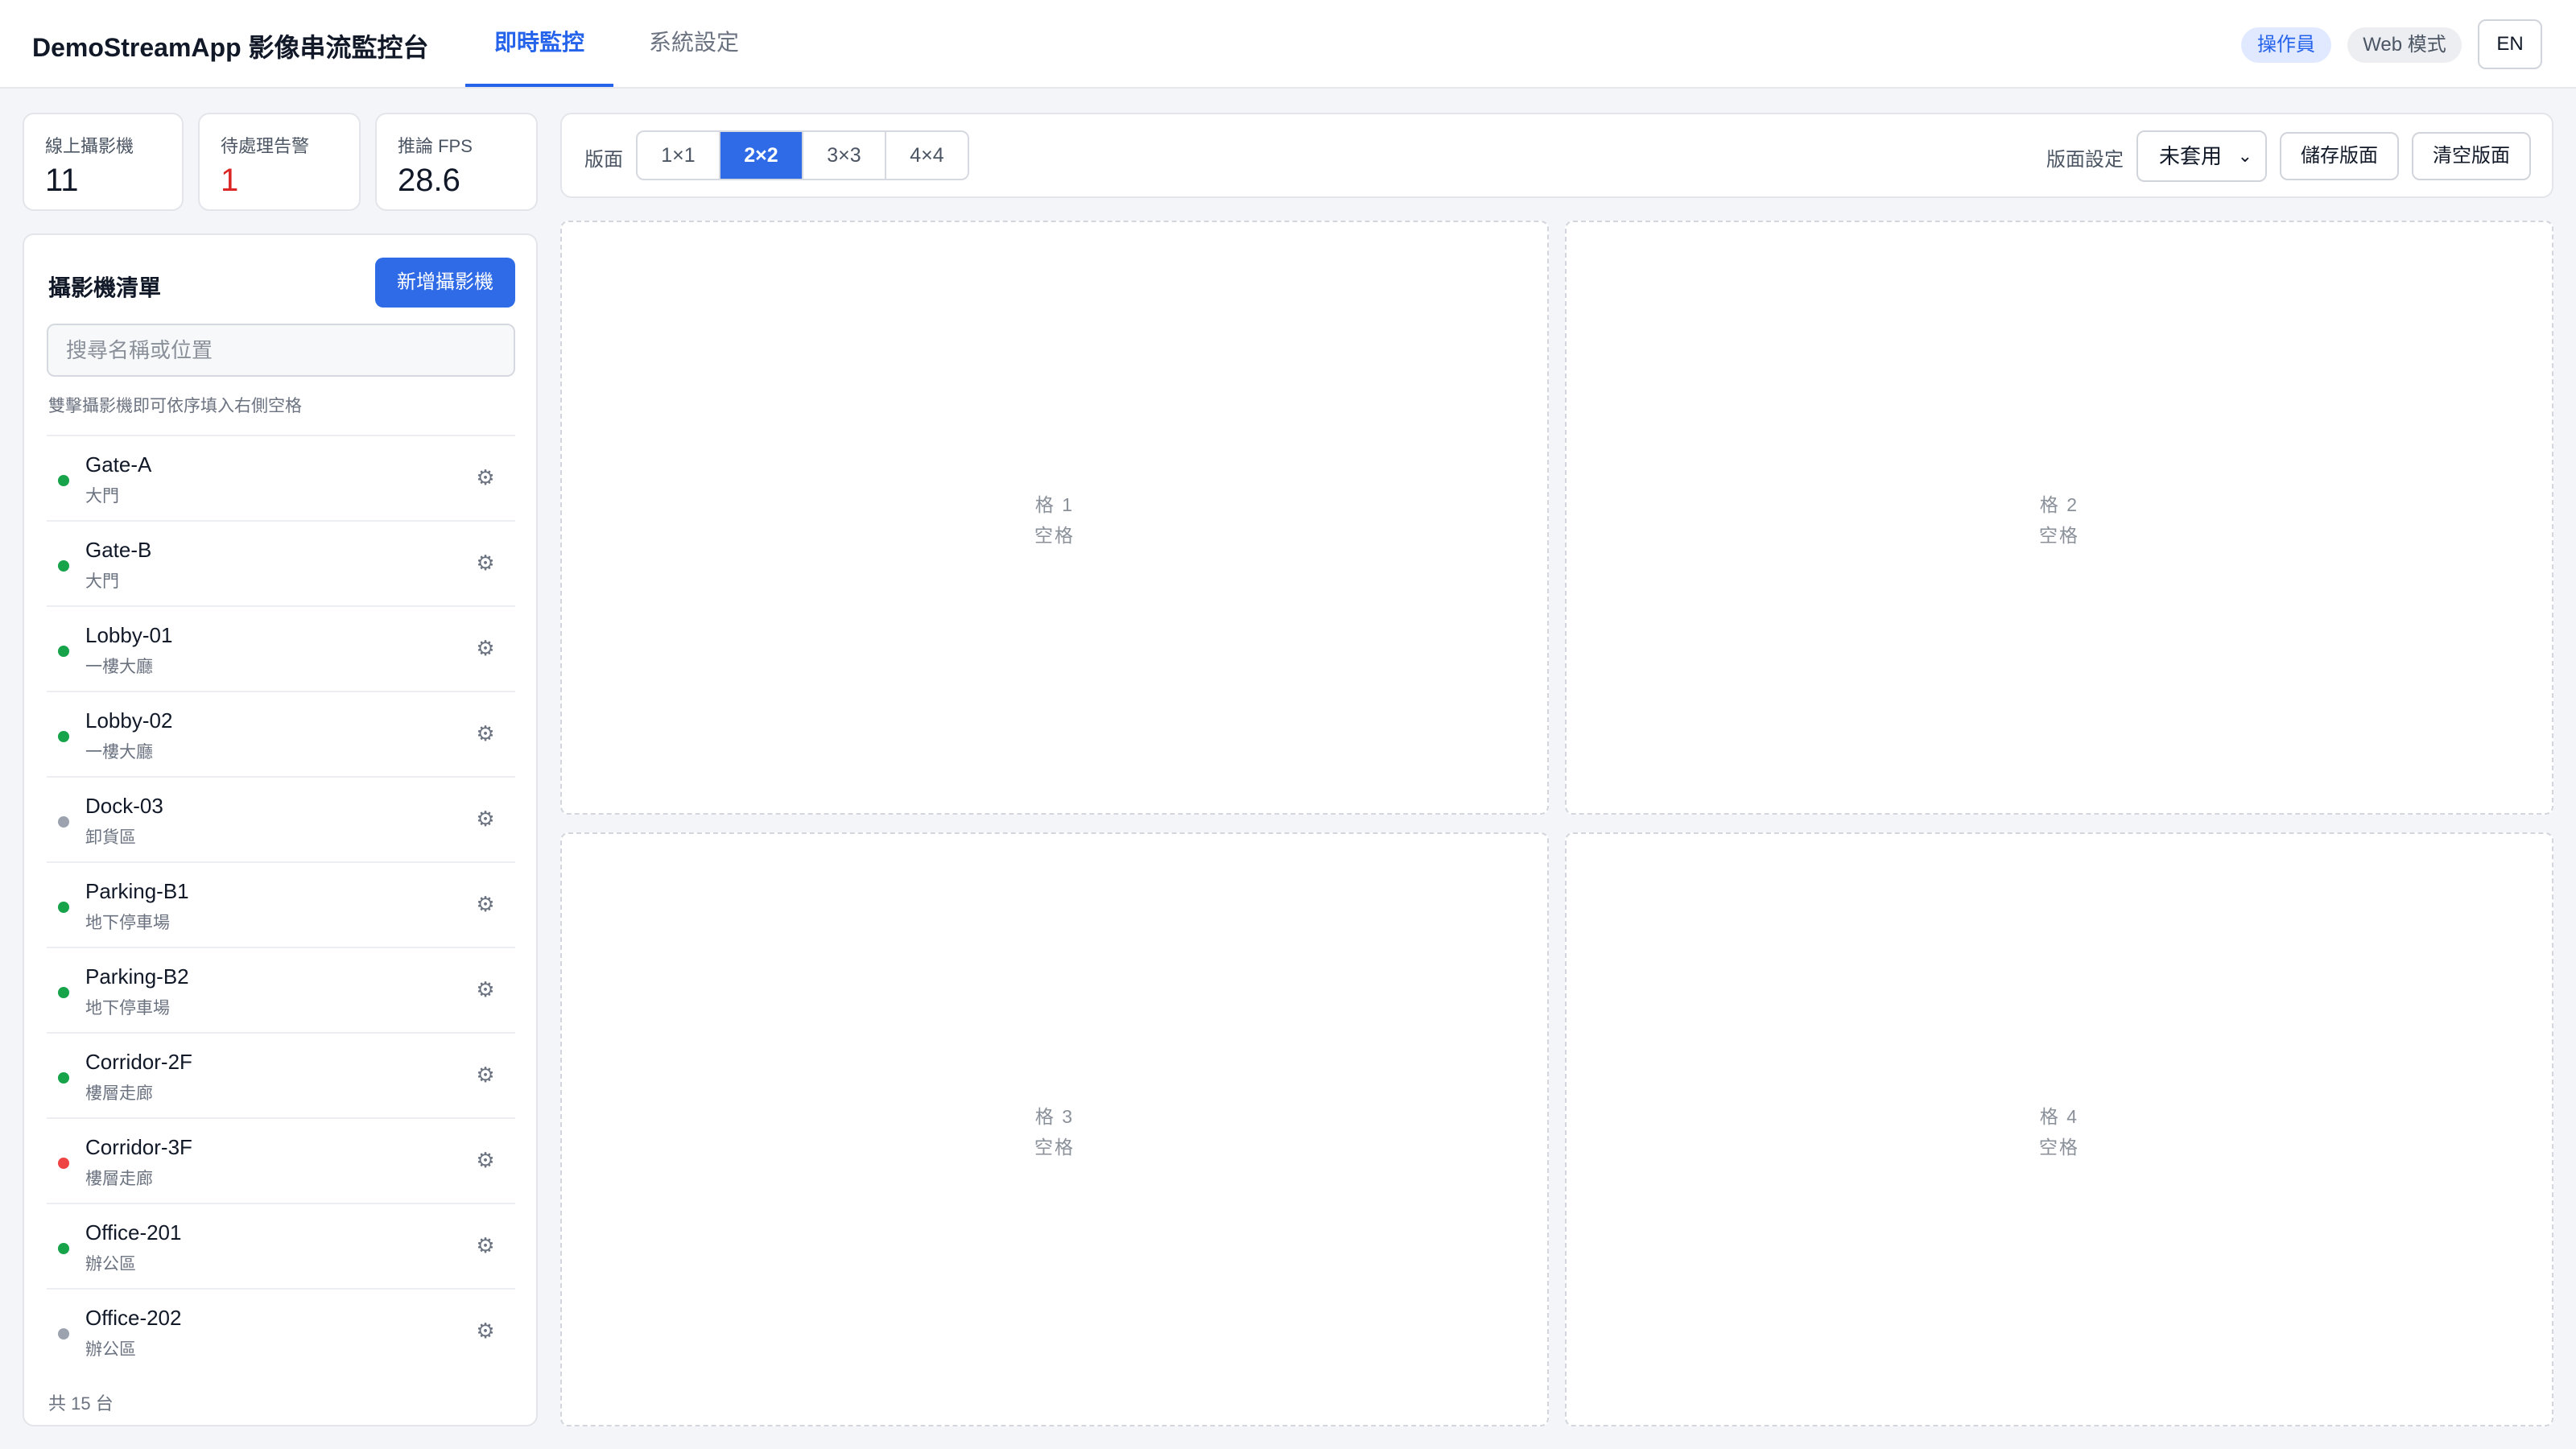  I want to click on camera-name: Corridor-2F, so click(138, 1062).